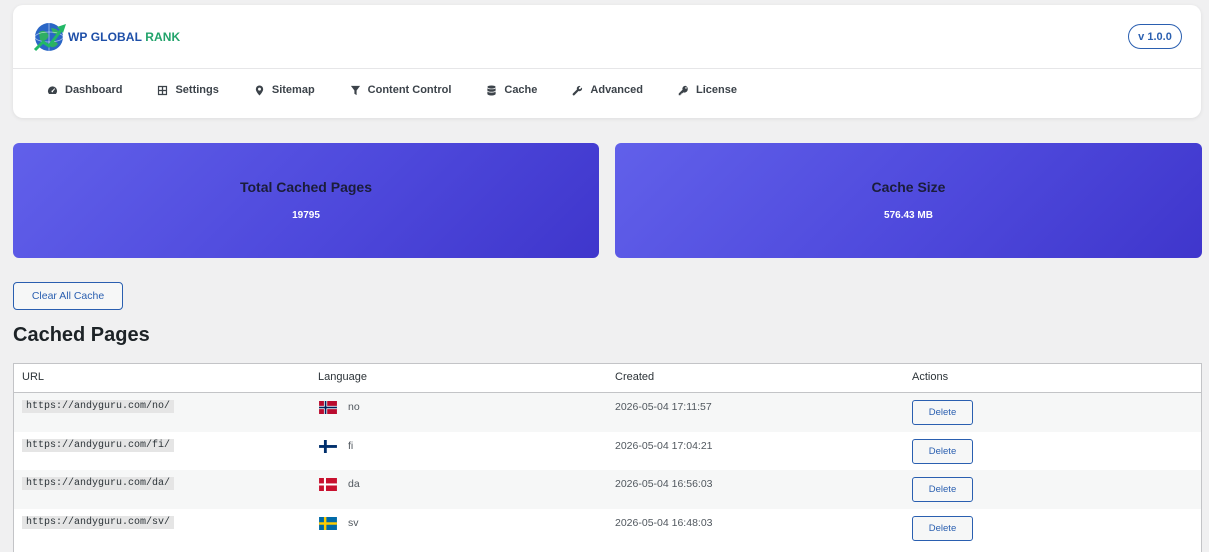 Image resolution: width=1209 pixels, height=552 pixels. What do you see at coordinates (521, 90) in the screenshot?
I see `nav-label-cache: Cache` at bounding box center [521, 90].